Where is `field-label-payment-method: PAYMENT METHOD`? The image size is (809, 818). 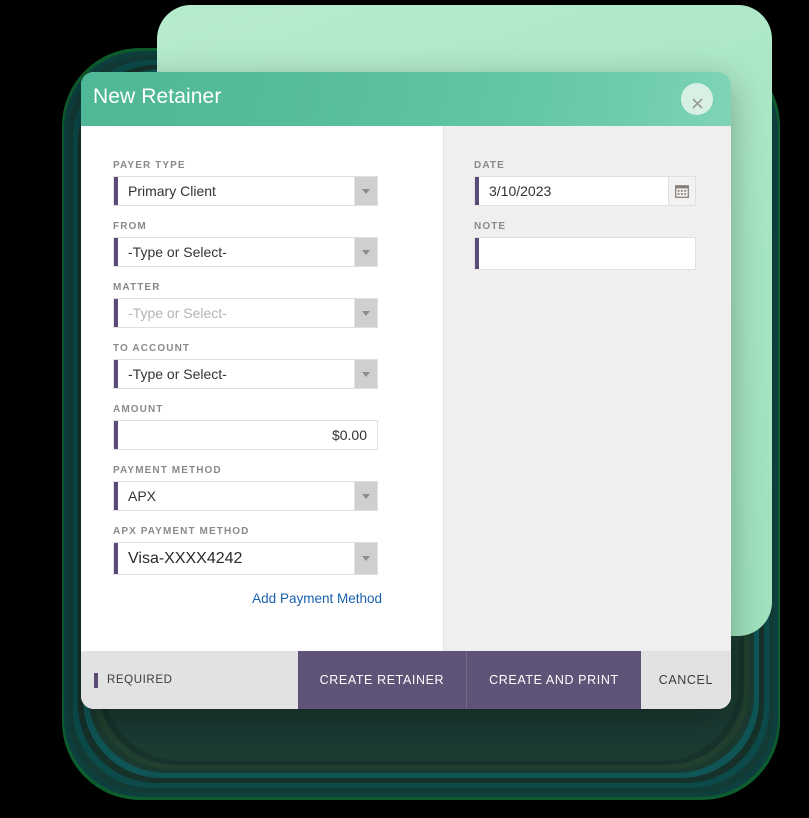
field-label-payment-method: PAYMENT METHOD is located at coordinates (167, 470).